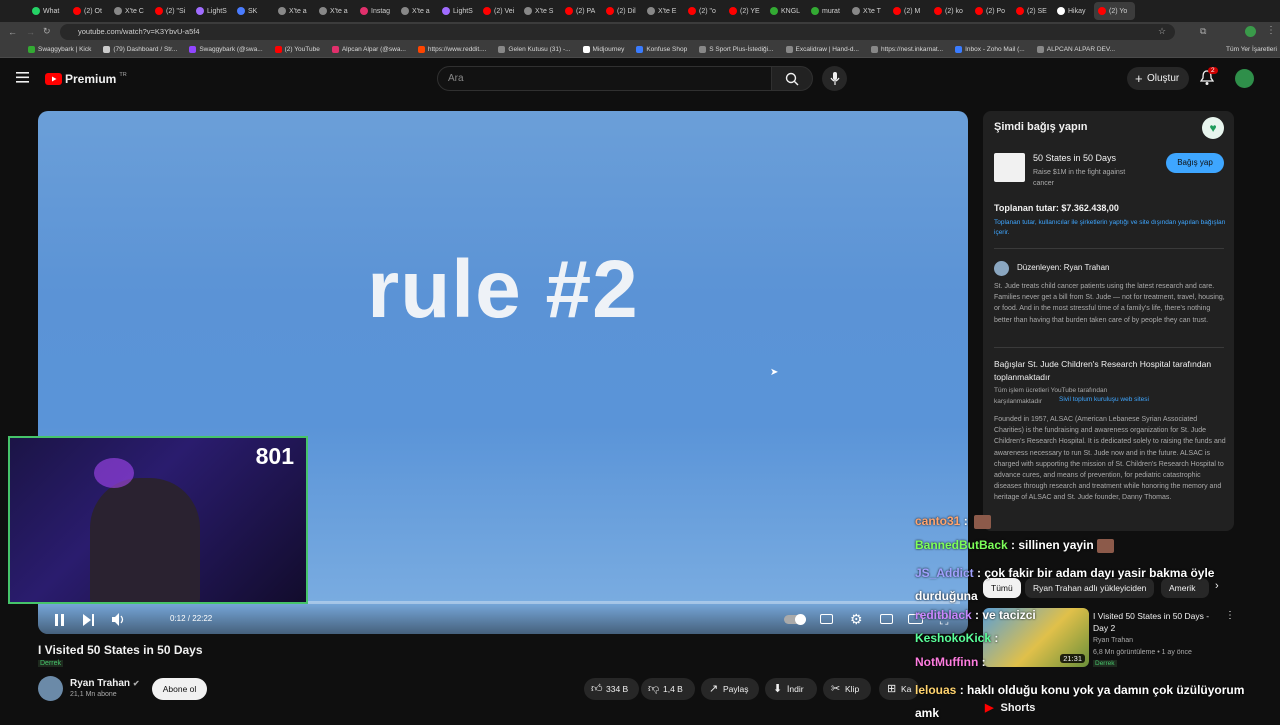 The image size is (1280, 725). I want to click on next-button, so click(88, 620).